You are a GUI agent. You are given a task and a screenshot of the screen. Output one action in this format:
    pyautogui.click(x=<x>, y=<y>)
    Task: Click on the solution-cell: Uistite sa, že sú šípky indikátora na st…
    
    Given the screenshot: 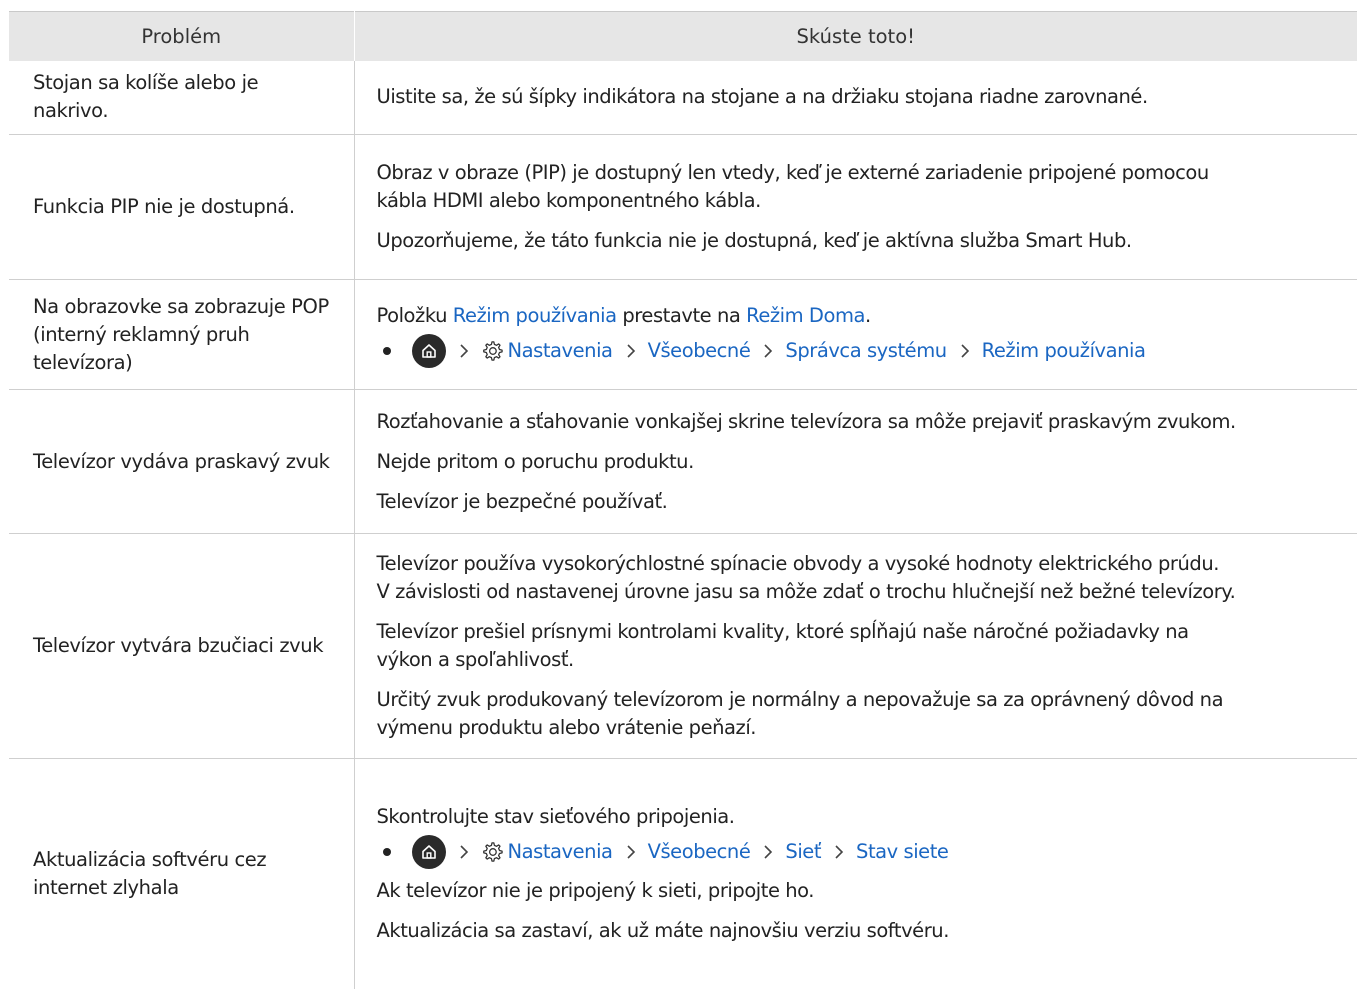 What is the action you would take?
    pyautogui.click(x=855, y=97)
    